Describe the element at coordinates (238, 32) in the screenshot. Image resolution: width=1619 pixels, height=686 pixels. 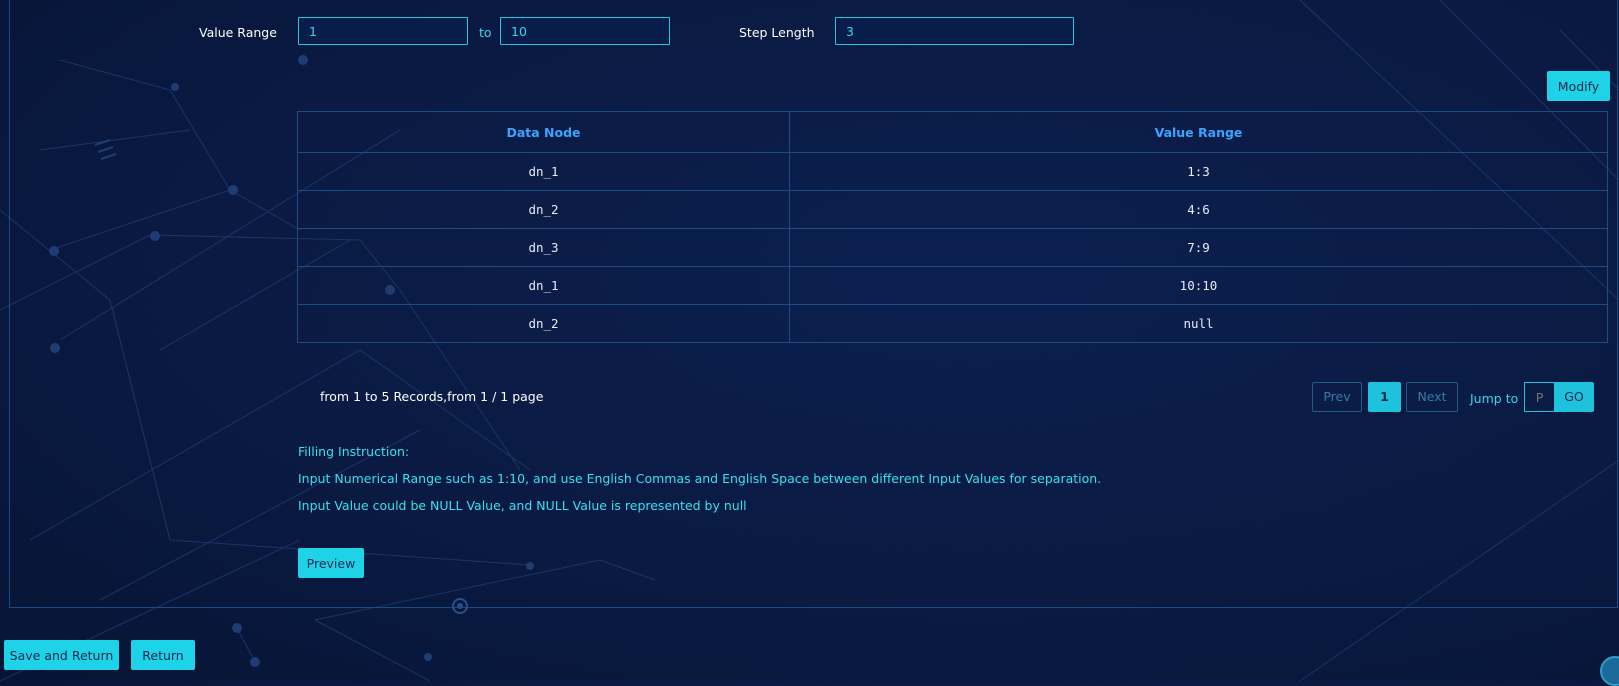
I see `value-range-label: Value Range` at that location.